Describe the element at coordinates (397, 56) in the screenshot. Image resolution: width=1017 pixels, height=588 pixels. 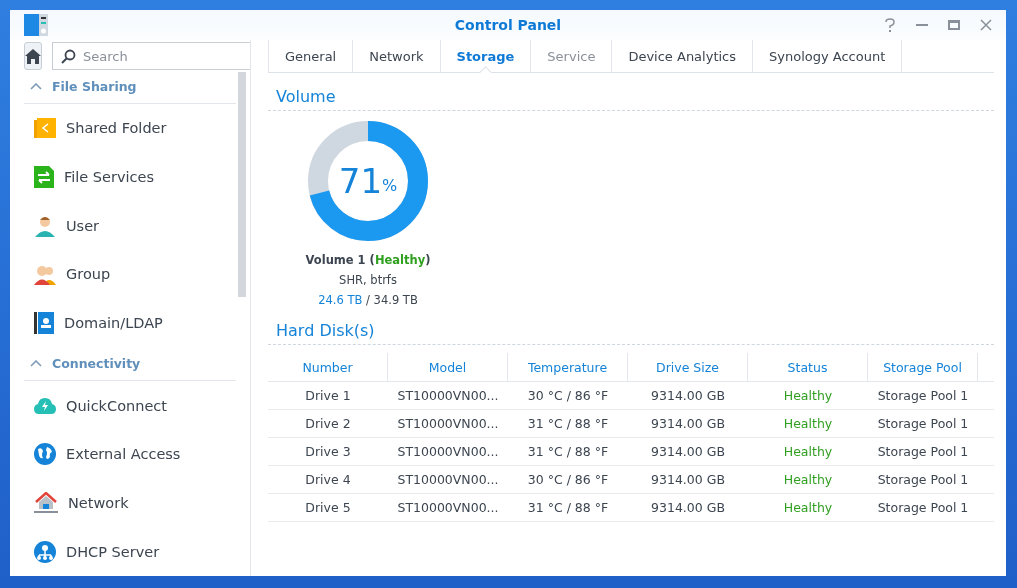
I see `tab: Network` at that location.